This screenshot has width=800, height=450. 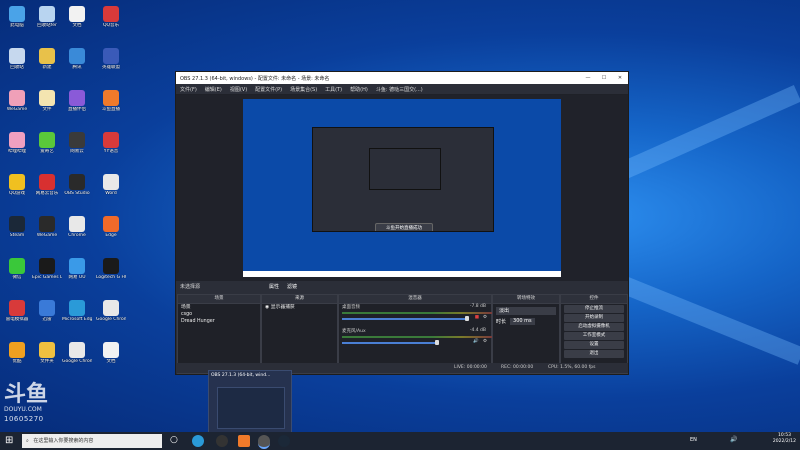 I want to click on control-button: 退出, so click(x=594, y=354).